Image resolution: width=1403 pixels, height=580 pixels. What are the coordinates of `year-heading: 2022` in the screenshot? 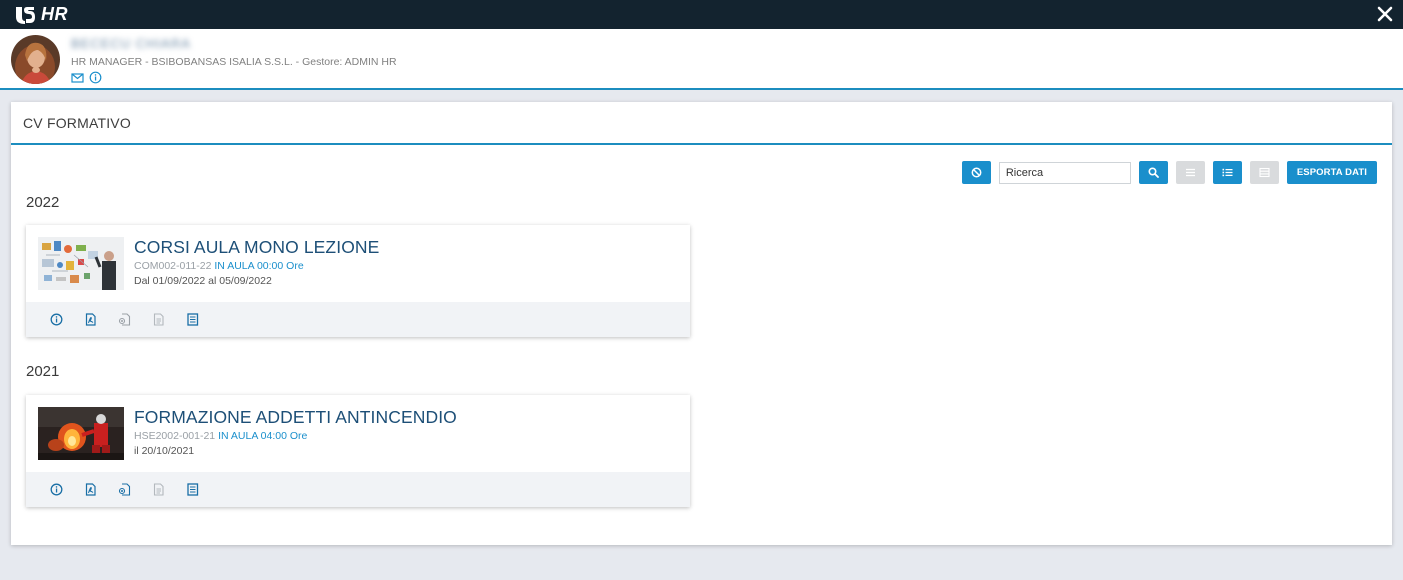 It's located at (43, 202).